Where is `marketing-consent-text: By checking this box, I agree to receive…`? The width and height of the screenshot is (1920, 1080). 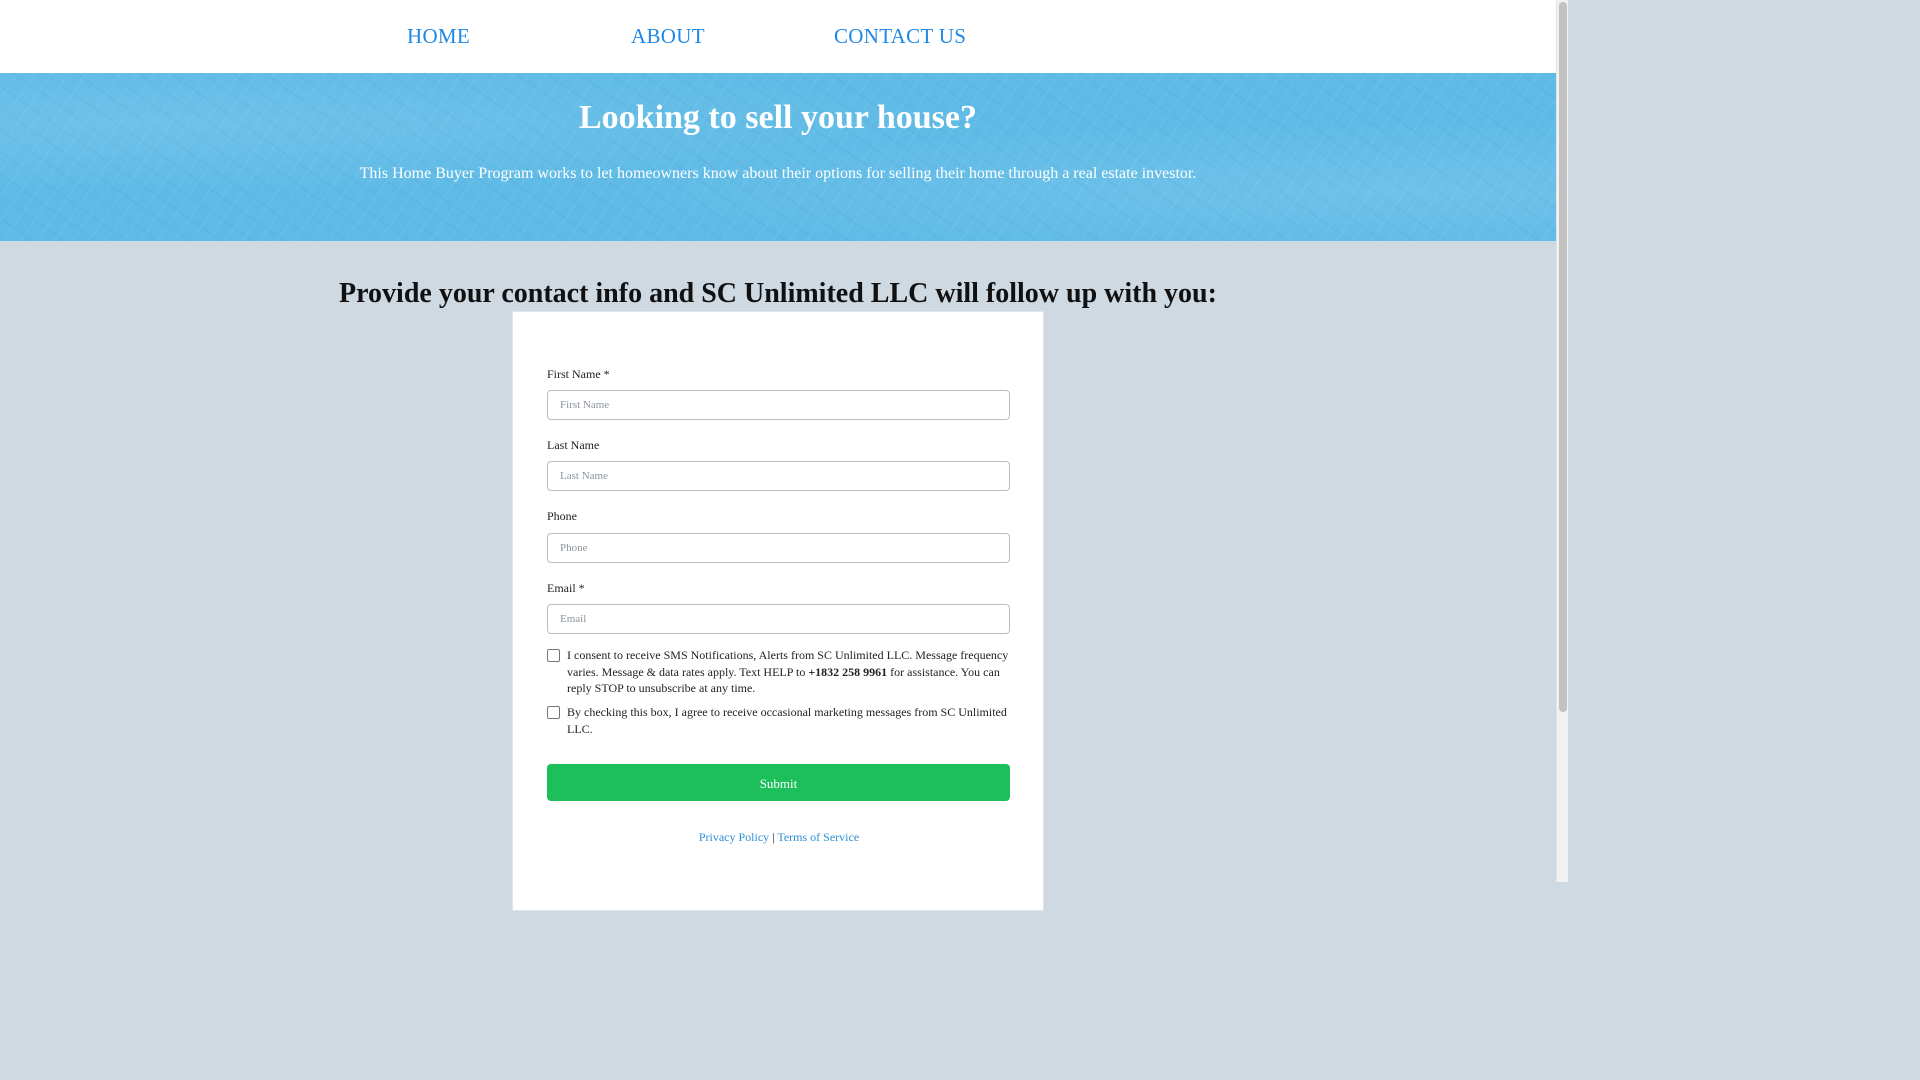
marketing-consent-text: By checking this box, I agree to receive… is located at coordinates (787, 720).